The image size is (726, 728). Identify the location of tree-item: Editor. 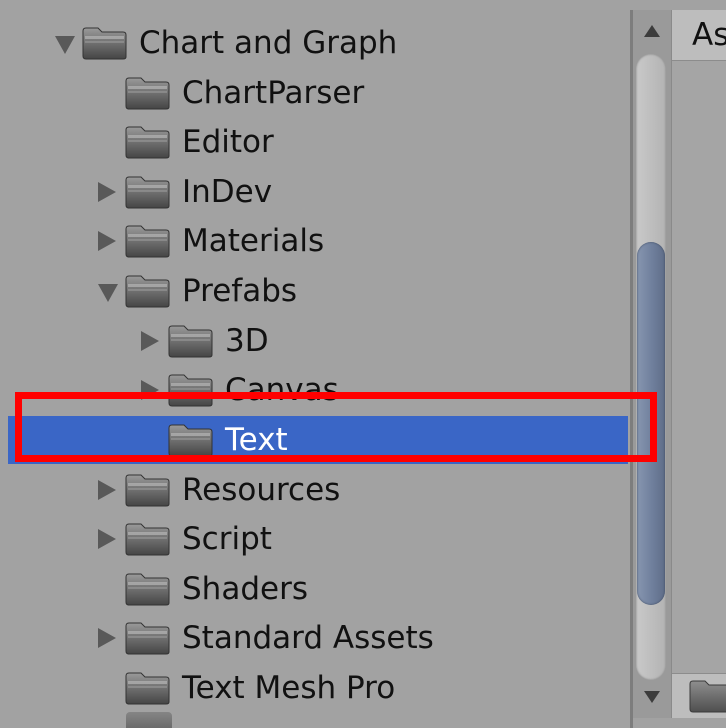
(316, 142).